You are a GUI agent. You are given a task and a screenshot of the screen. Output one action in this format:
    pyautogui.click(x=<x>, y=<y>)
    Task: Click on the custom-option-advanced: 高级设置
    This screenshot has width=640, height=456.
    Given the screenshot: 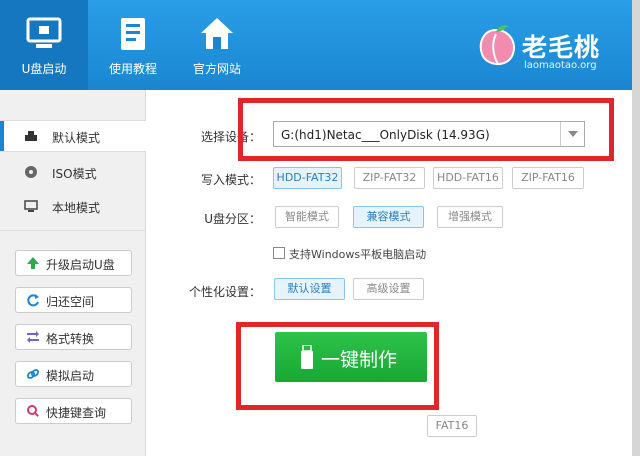 What is the action you would take?
    pyautogui.click(x=388, y=289)
    